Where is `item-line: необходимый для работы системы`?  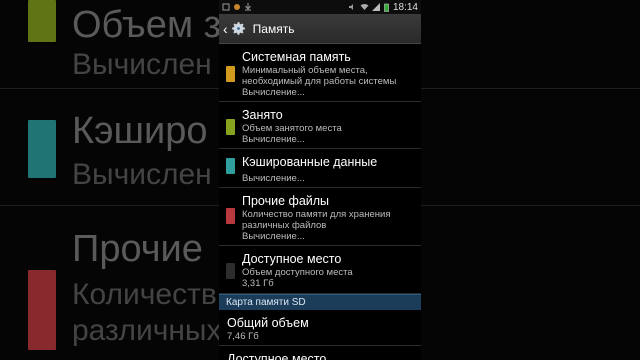
item-line: необходимый для работы системы is located at coordinates (319, 81).